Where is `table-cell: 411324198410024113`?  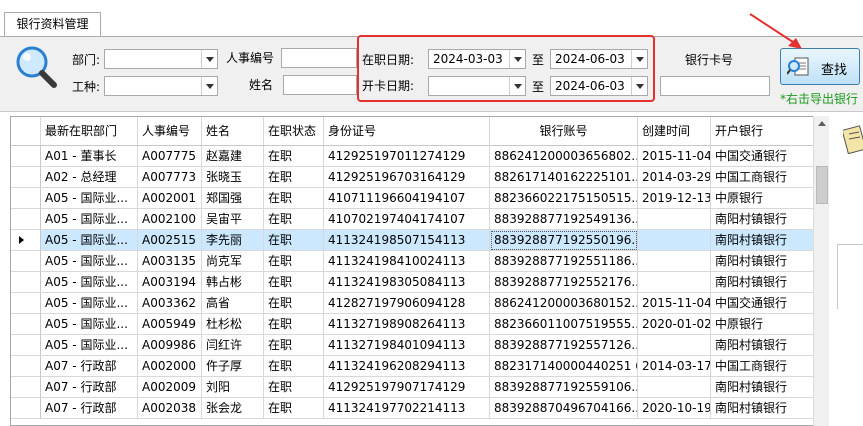
table-cell: 411324198410024113 is located at coordinates (407, 261).